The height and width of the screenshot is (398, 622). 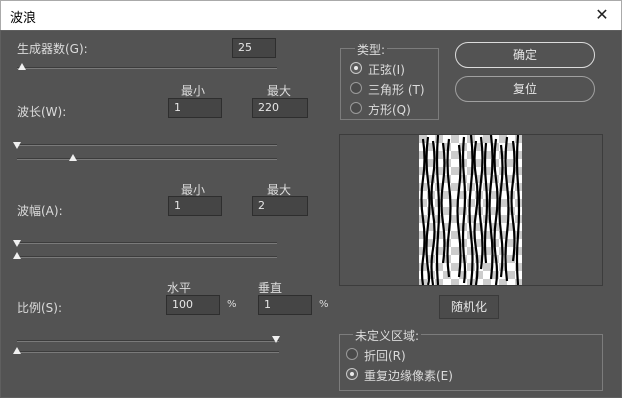 I want to click on type-square-label: 方形(Q), so click(x=389, y=109).